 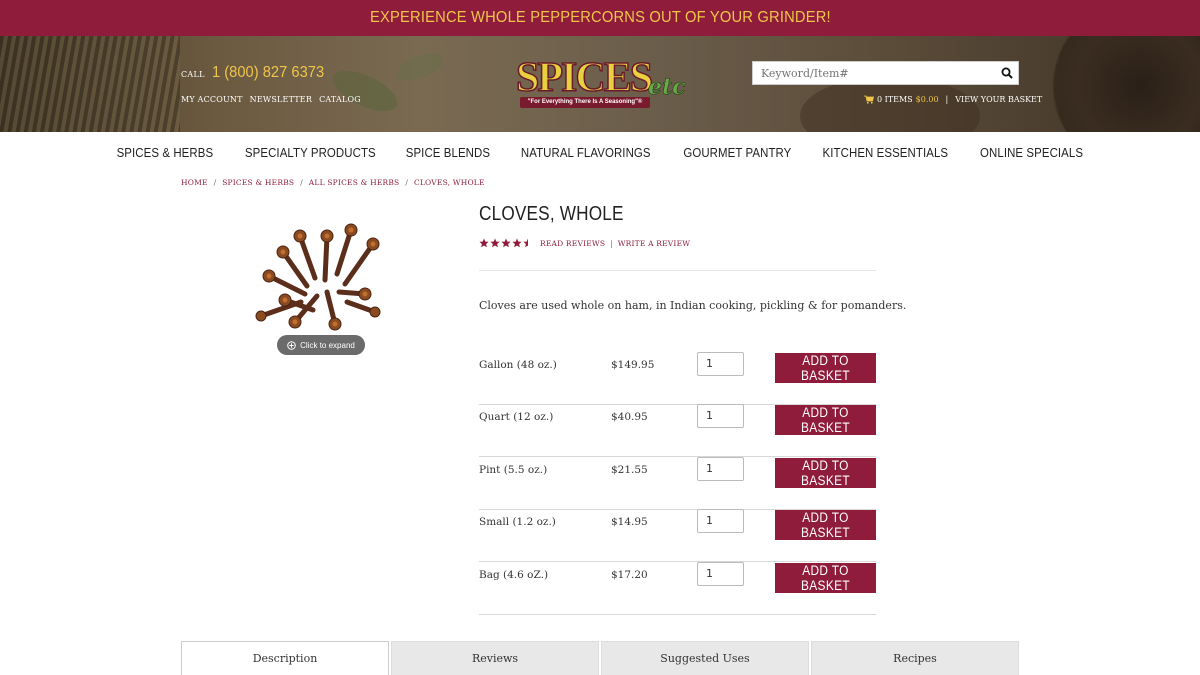 What do you see at coordinates (677, 535) in the screenshot?
I see `variant-row: Small (1.2 oz.) $14.95 1 ADD TO BASKET` at bounding box center [677, 535].